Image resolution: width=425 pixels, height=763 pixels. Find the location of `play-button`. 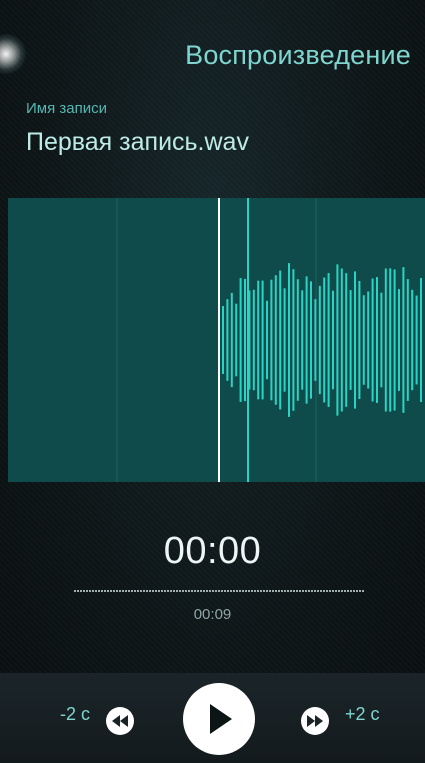

play-button is located at coordinates (219, 719).